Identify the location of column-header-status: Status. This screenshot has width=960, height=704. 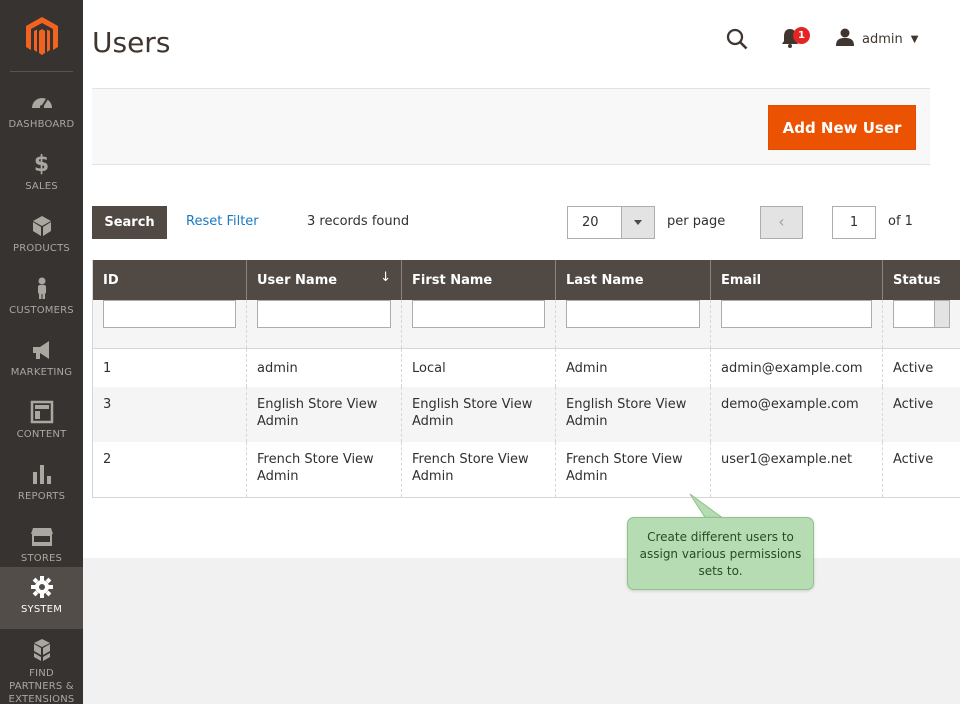
(921, 280).